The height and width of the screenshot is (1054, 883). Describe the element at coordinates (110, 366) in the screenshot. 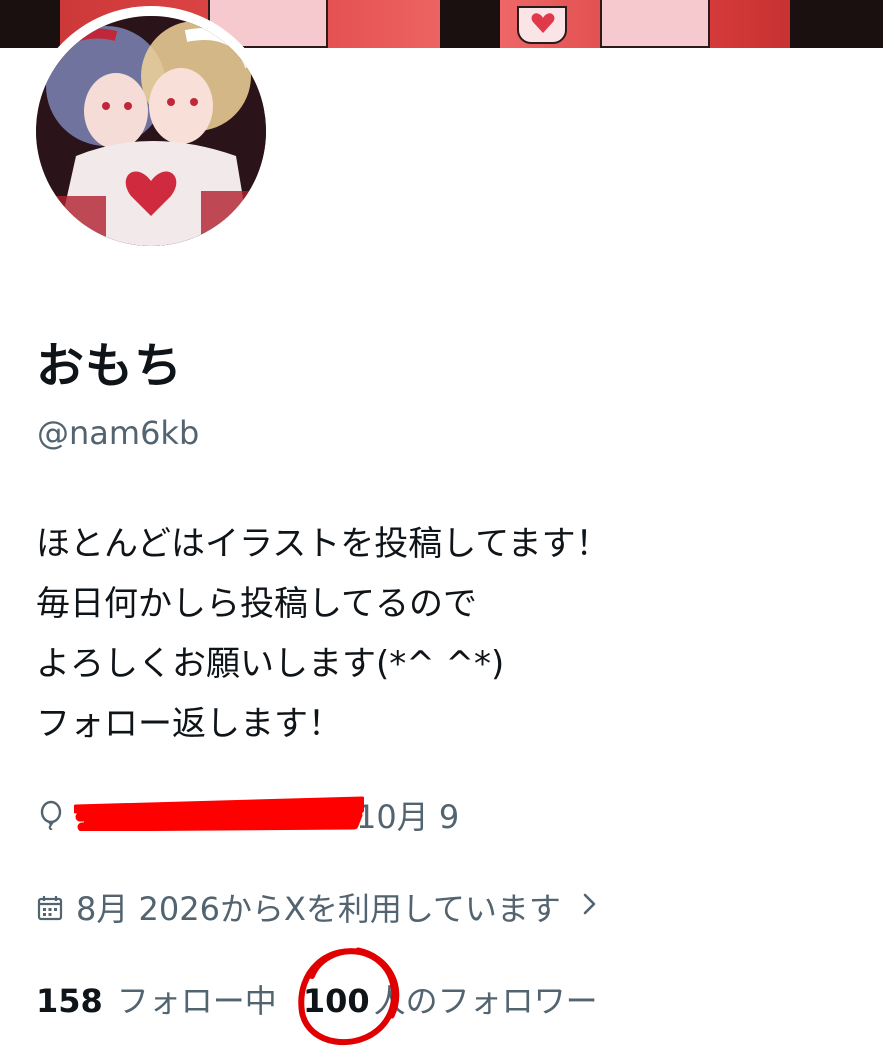

I see `display-name: おもち` at that location.